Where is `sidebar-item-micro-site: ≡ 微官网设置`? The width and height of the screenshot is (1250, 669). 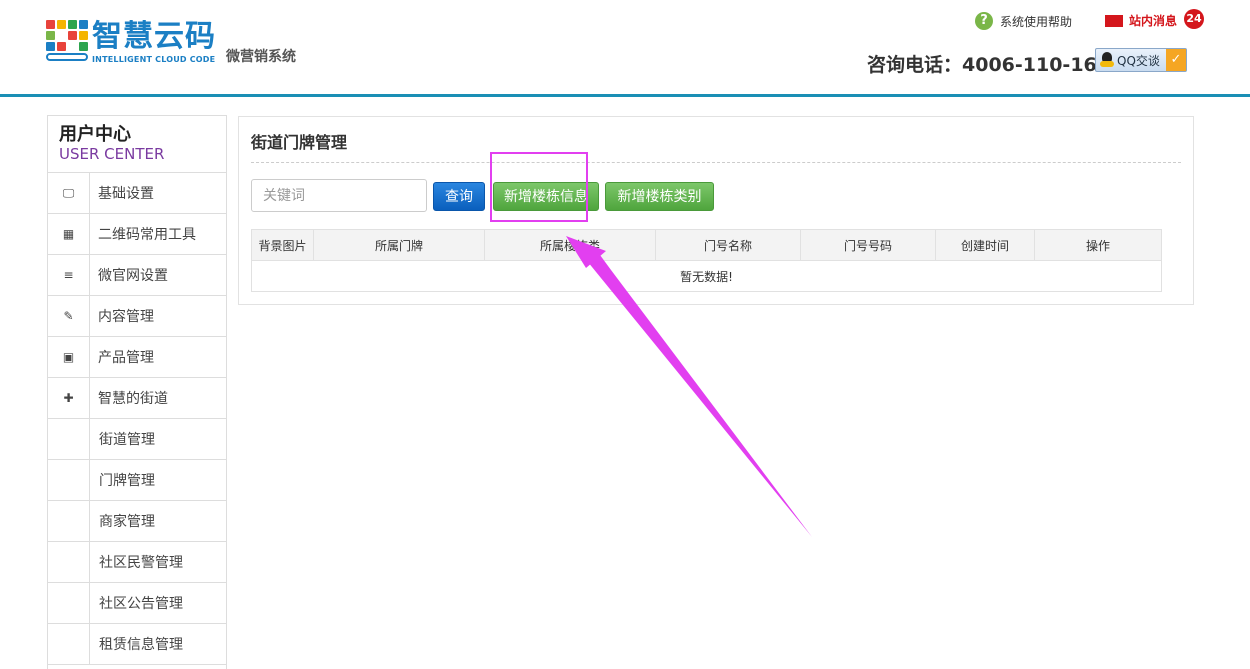 sidebar-item-micro-site: ≡ 微官网设置 is located at coordinates (137, 275).